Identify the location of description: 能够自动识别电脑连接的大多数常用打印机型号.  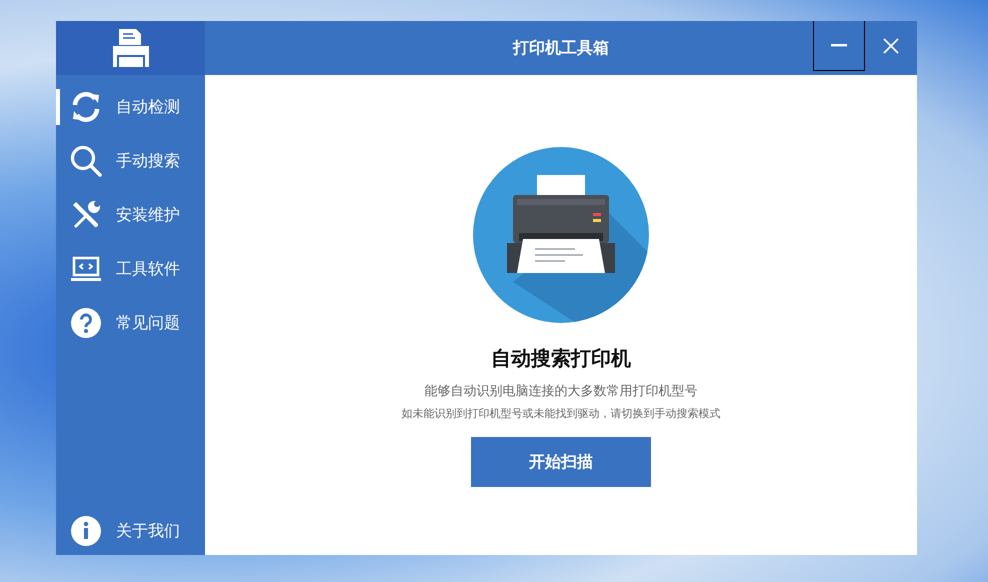
(561, 391).